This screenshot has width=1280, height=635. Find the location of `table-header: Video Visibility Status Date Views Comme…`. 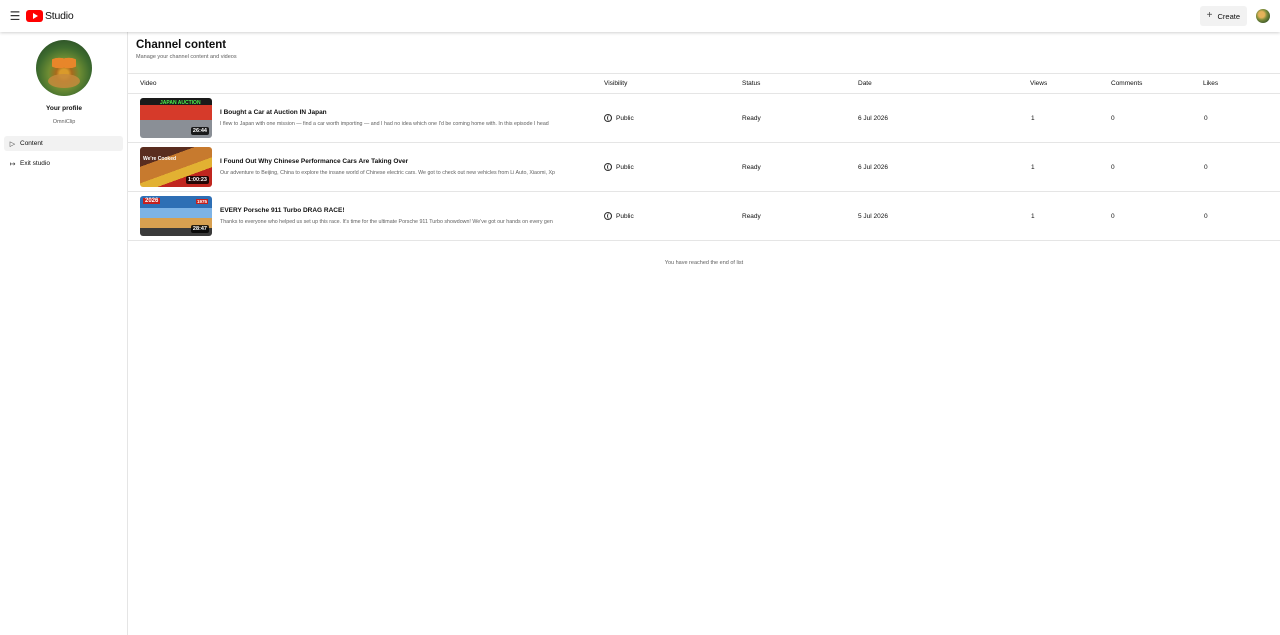

table-header: Video Visibility Status Date Views Comme… is located at coordinates (704, 83).